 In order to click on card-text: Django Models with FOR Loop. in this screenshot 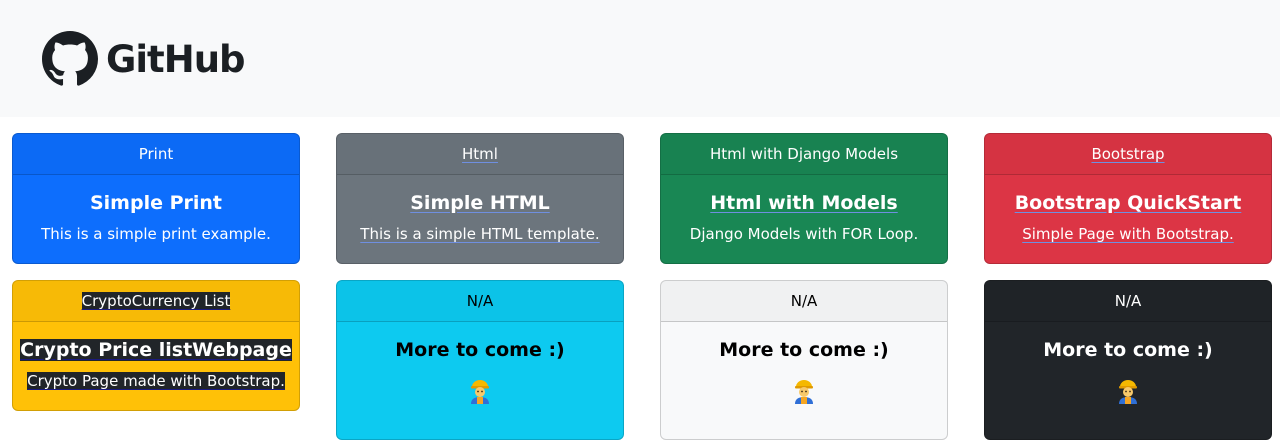, I will do `click(804, 234)`.